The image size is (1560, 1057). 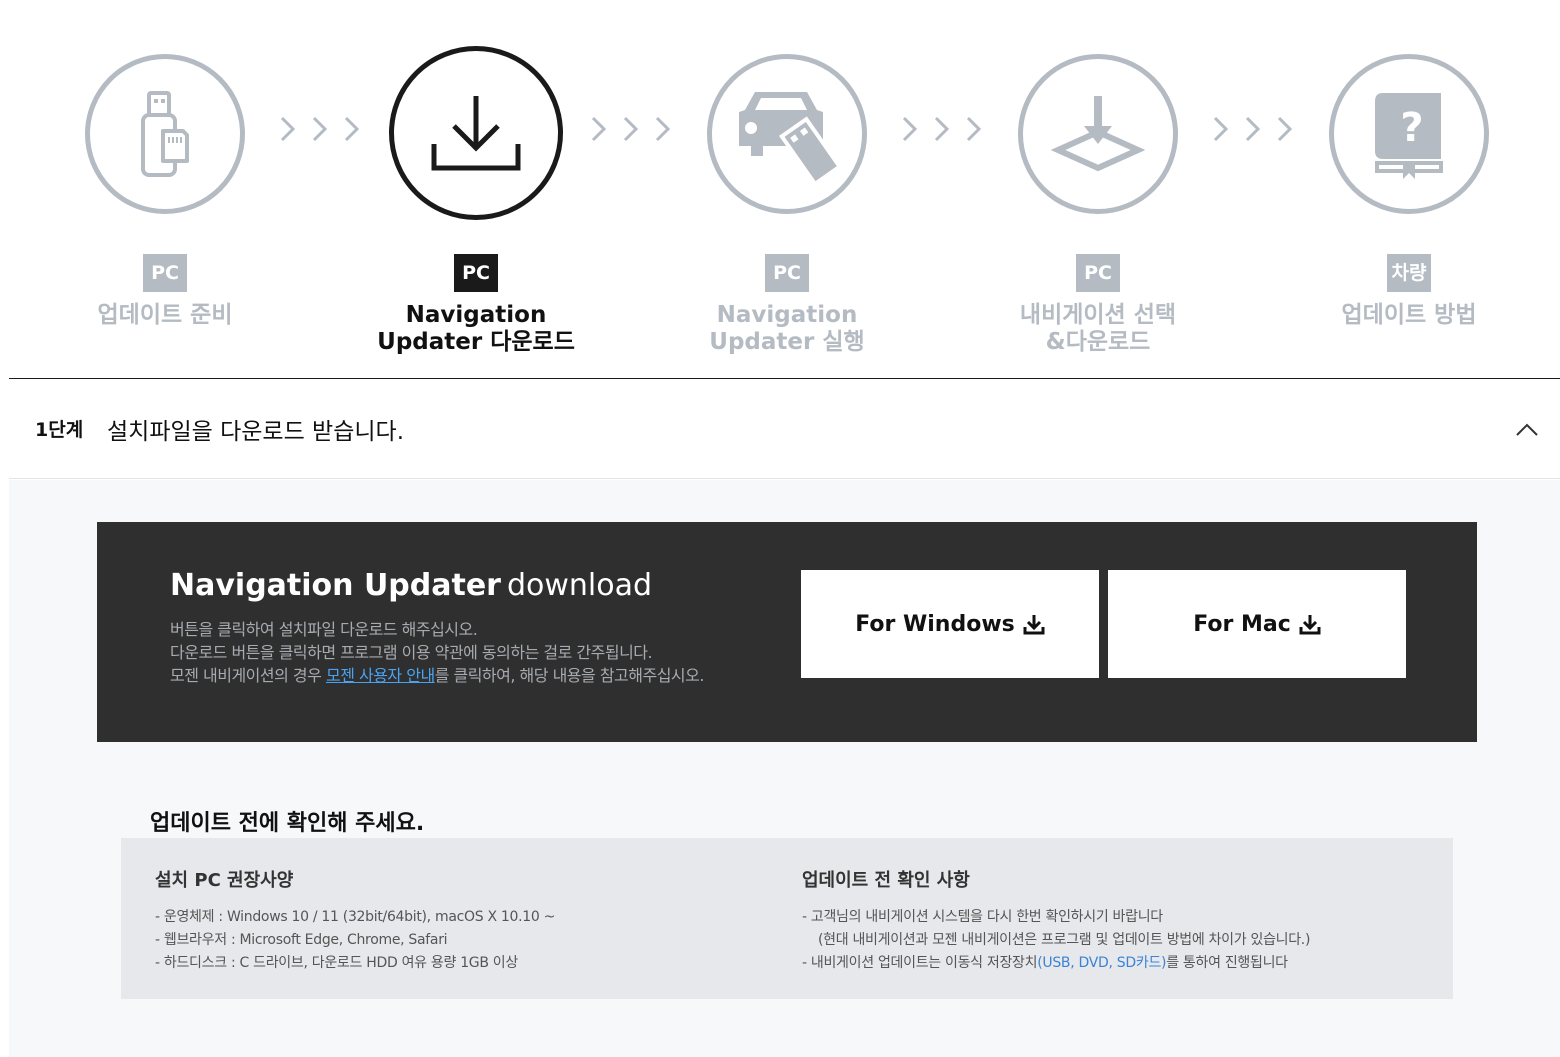 What do you see at coordinates (248, 675) in the screenshot?
I see `desc-text: 모젠 내비게이션의 경우` at bounding box center [248, 675].